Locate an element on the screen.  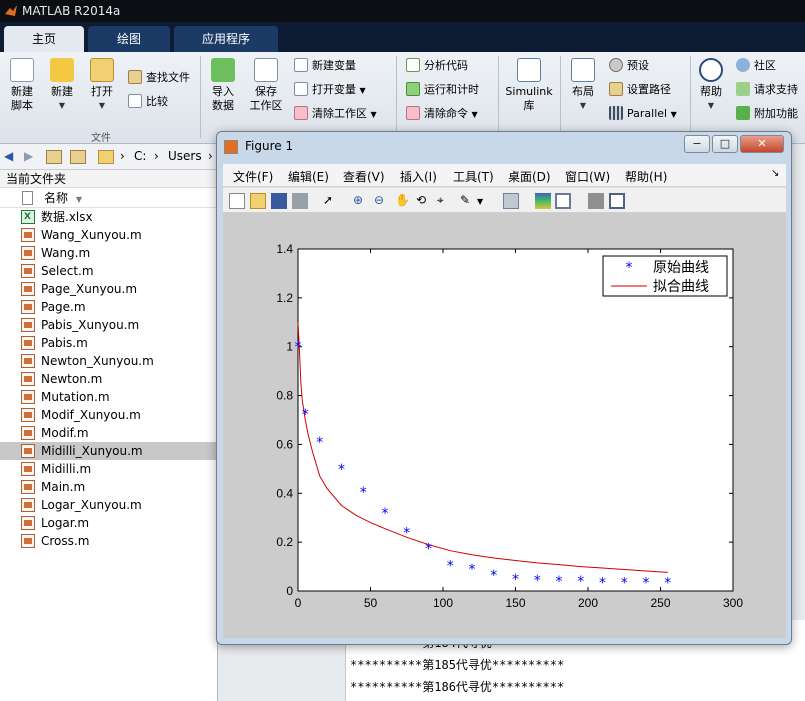
file-list-item: Mutation.m is located at coordinates (108, 397).